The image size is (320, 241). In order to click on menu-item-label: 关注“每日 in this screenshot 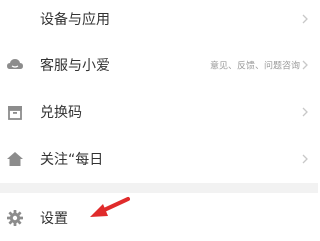, I will do `click(72, 160)`.